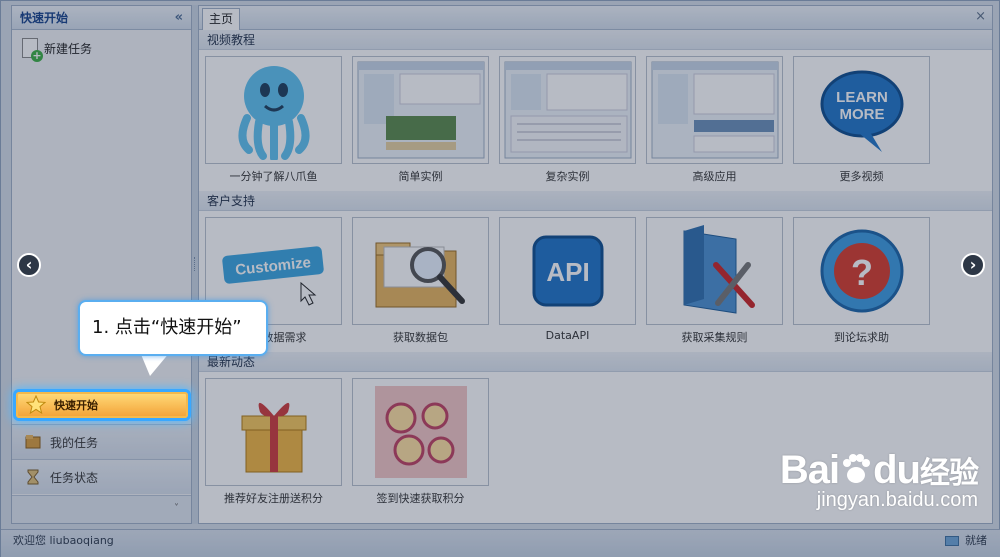  Describe the element at coordinates (862, 97) in the screenshot. I see `learn-text: LEARN` at that location.